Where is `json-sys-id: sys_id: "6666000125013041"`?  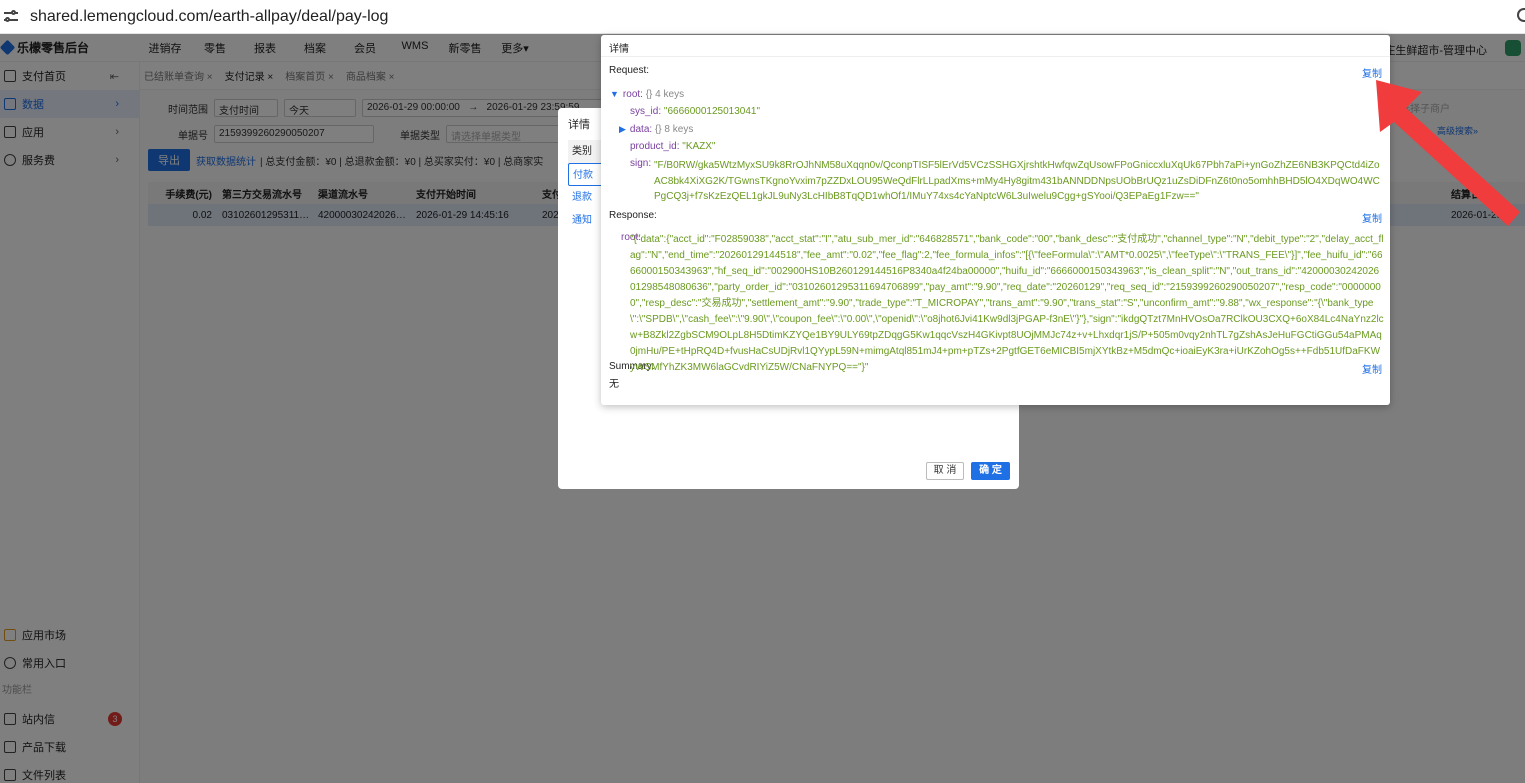 json-sys-id: sys_id: "6666000125013041" is located at coordinates (695, 111).